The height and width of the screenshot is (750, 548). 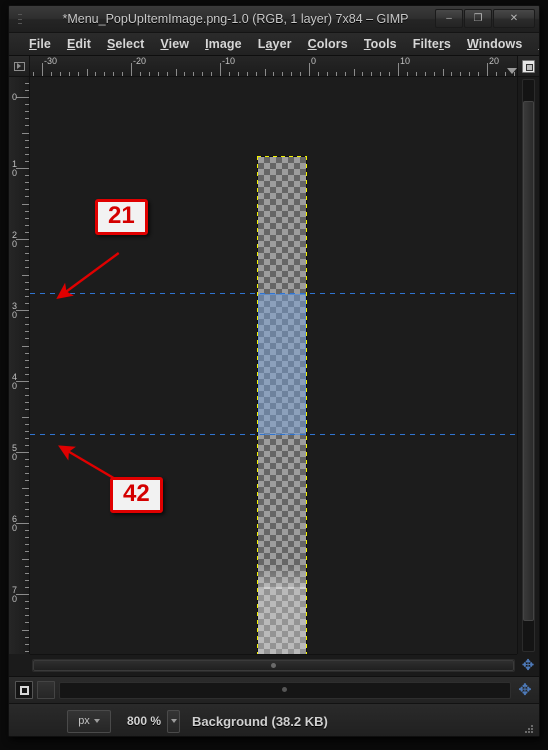 I want to click on horizontal-scrollbar-thumb, so click(x=273, y=665).